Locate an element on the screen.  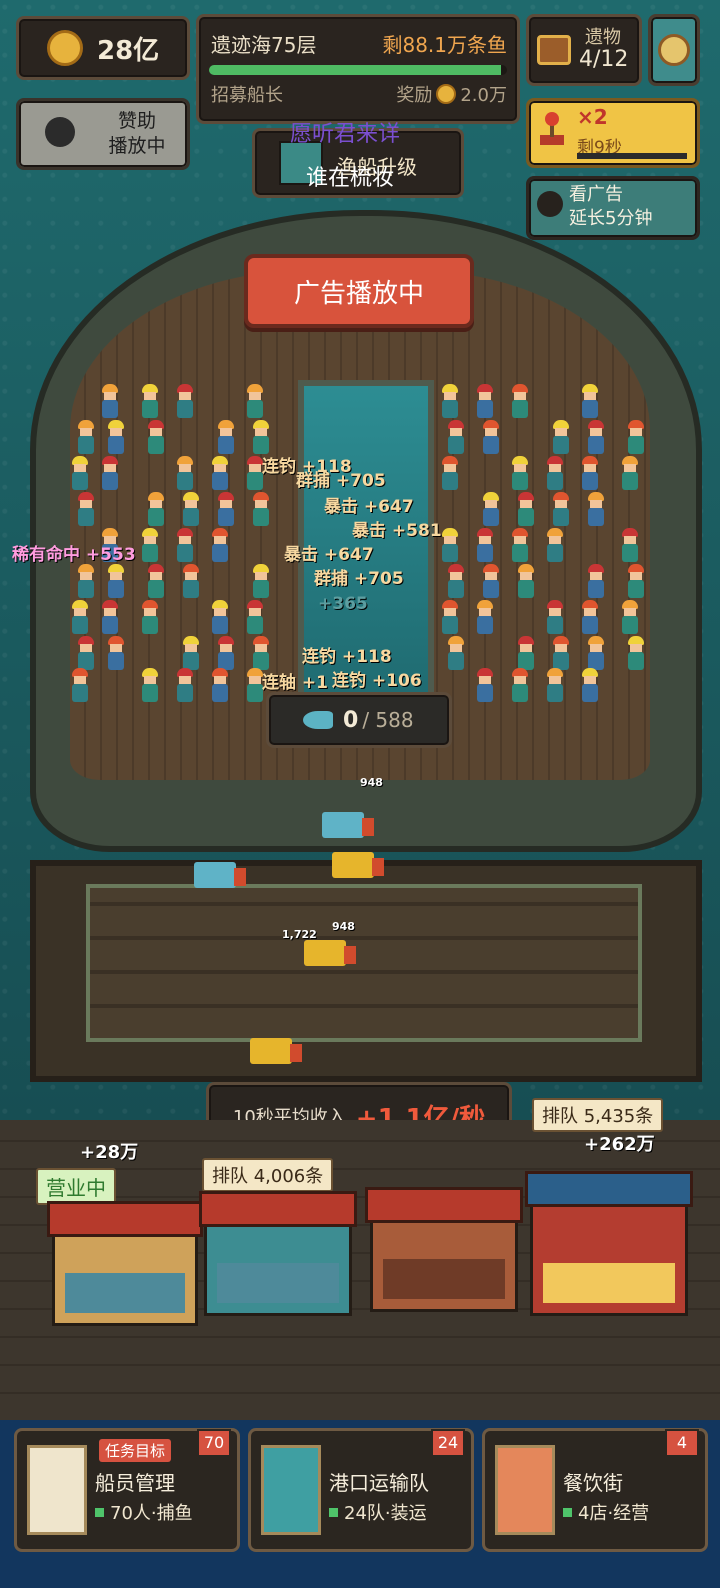
shop4-queue: 排队 5,435条 is located at coordinates (598, 1115).